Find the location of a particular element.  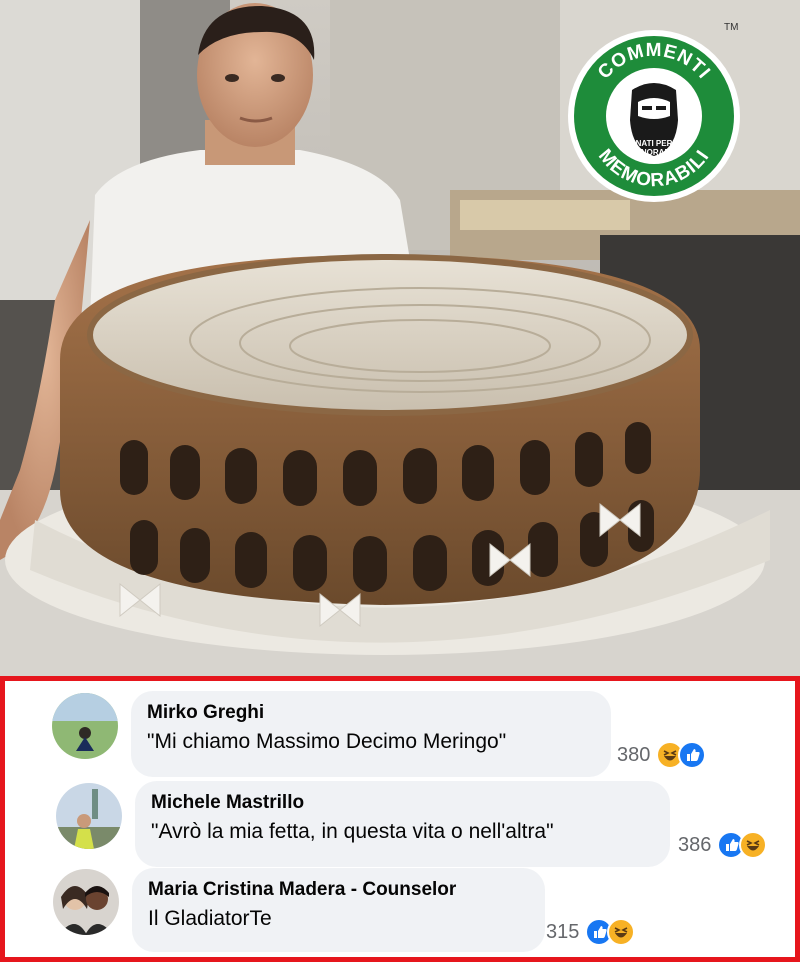

reaction-count: 386 is located at coordinates (695, 844).